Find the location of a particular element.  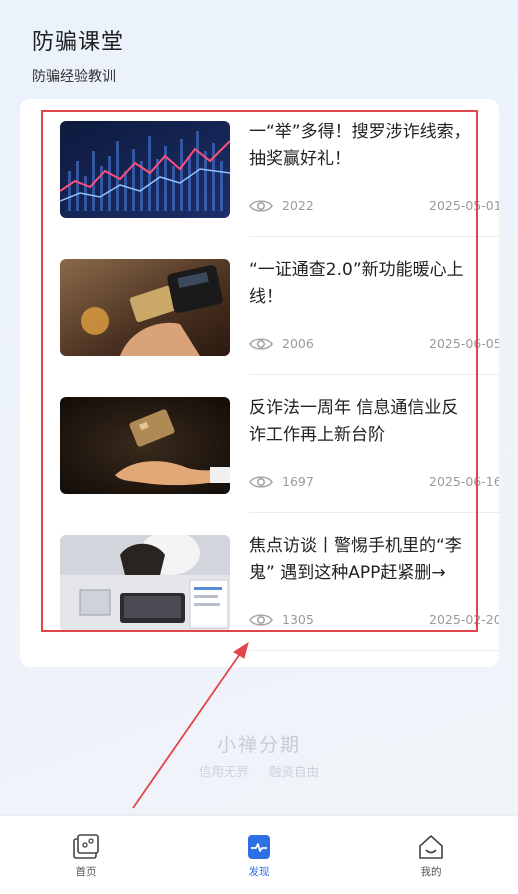

article-title: “一证通查2.0”新功能暖心上 线！ is located at coordinates (374, 284).